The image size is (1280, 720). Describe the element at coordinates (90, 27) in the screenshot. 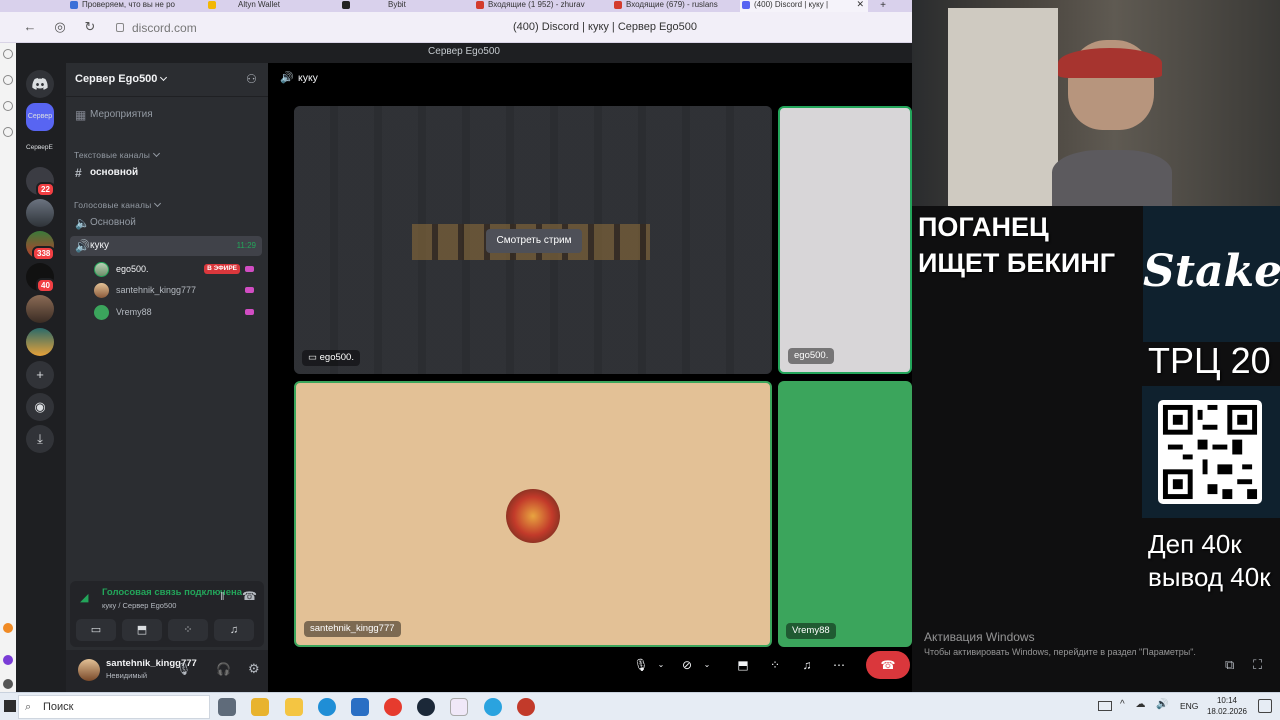

I see `reload-icon: ↻` at that location.